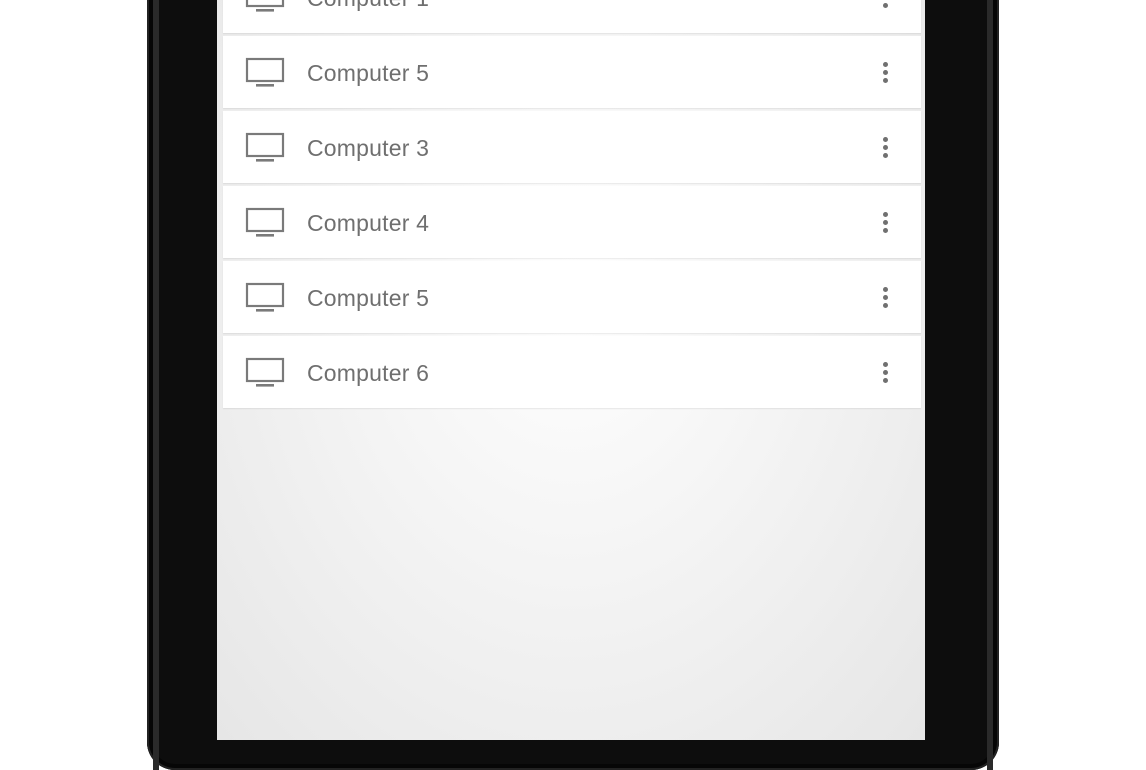  Describe the element at coordinates (368, 373) in the screenshot. I see `computer-name: Computer 6` at that location.